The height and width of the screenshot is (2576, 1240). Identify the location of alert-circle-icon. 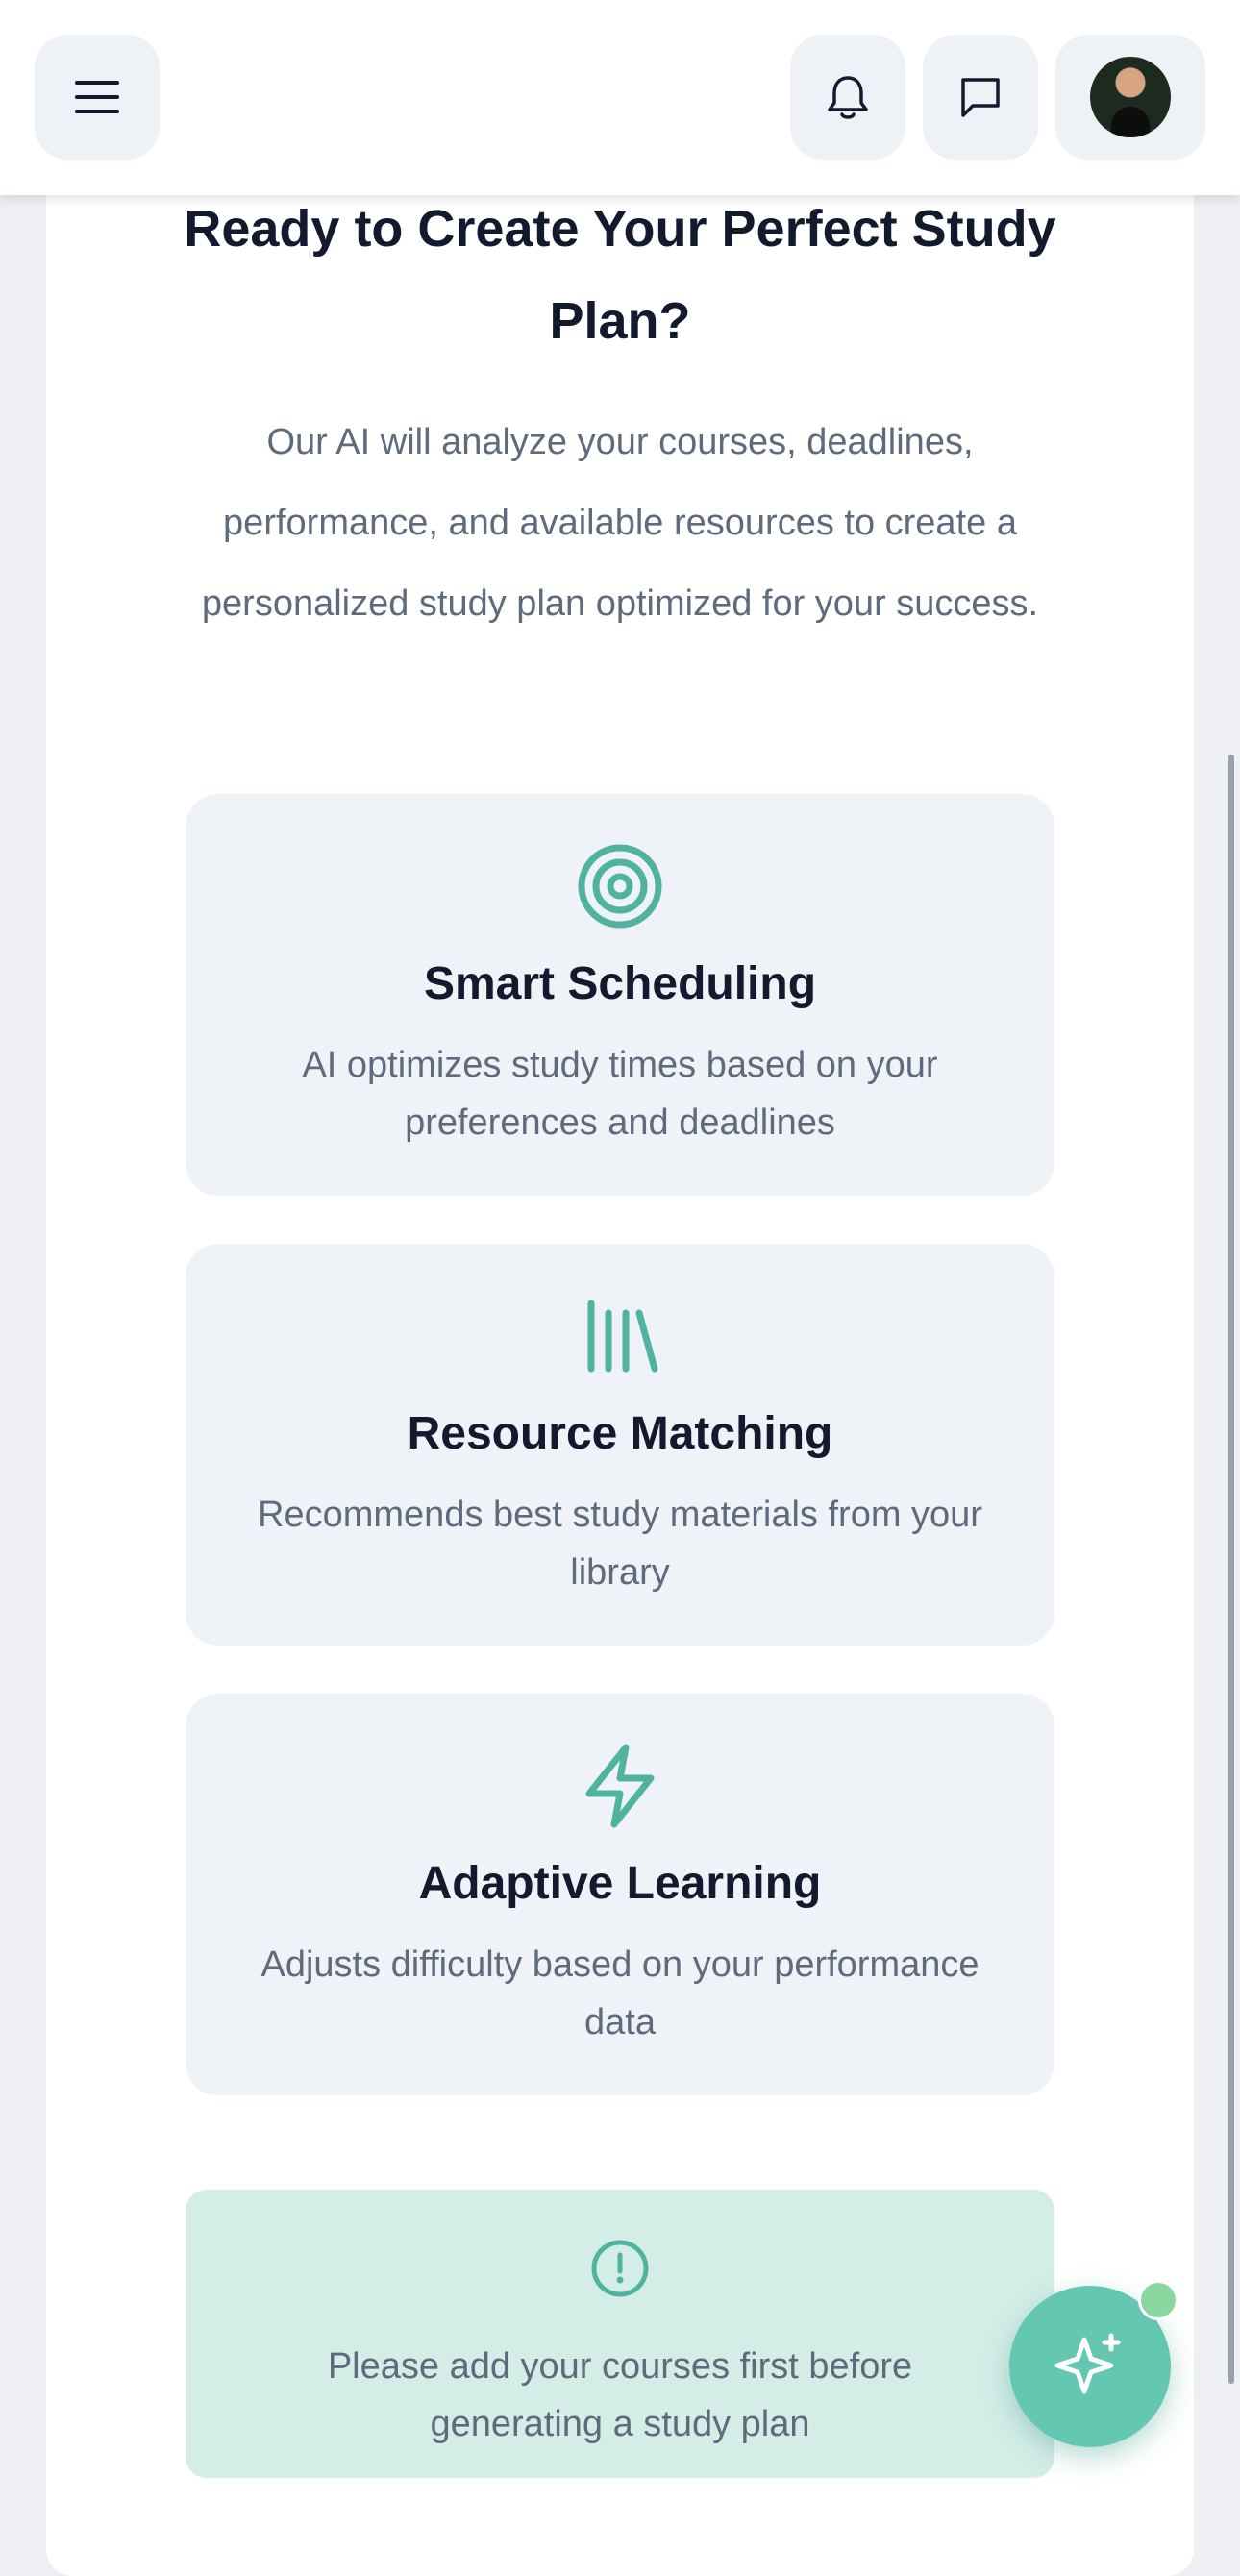
(620, 2268).